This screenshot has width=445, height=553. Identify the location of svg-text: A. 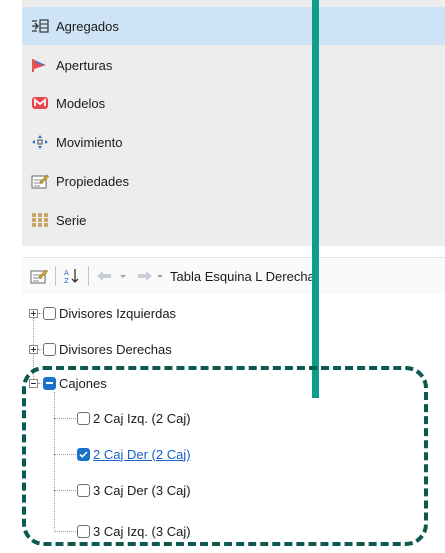
(66, 273).